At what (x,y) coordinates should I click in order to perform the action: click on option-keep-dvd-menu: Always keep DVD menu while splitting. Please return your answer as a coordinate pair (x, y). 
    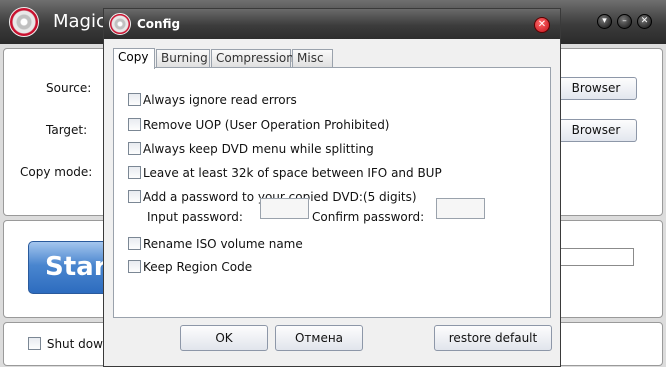
    Looking at the image, I should click on (251, 148).